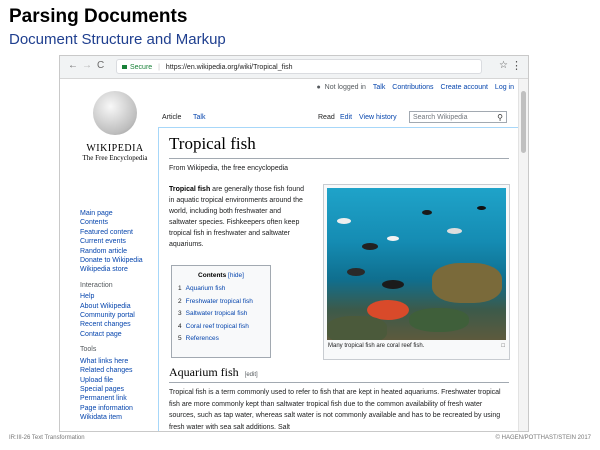 The height and width of the screenshot is (450, 600). What do you see at coordinates (204, 372) in the screenshot?
I see `section-title: Aquarium fish` at bounding box center [204, 372].